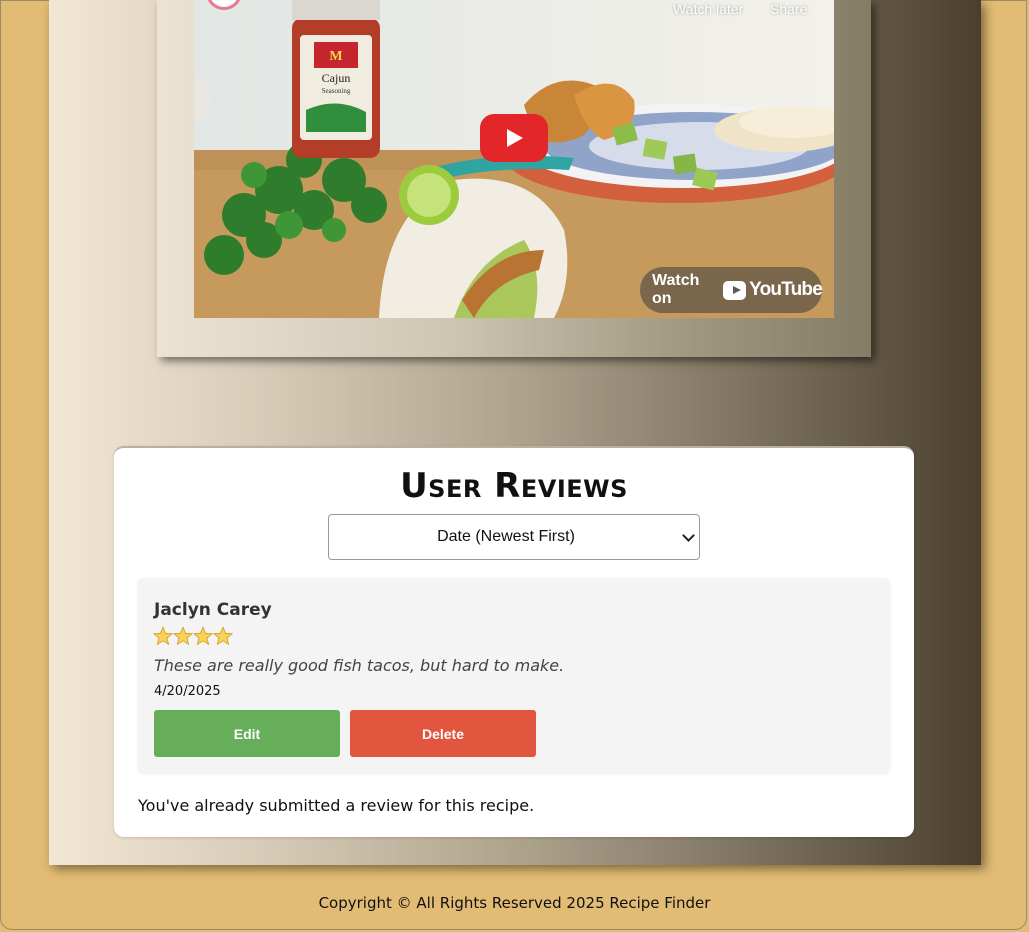 The height and width of the screenshot is (932, 1029). What do you see at coordinates (247, 733) in the screenshot?
I see `edit-review-button: Edit` at bounding box center [247, 733].